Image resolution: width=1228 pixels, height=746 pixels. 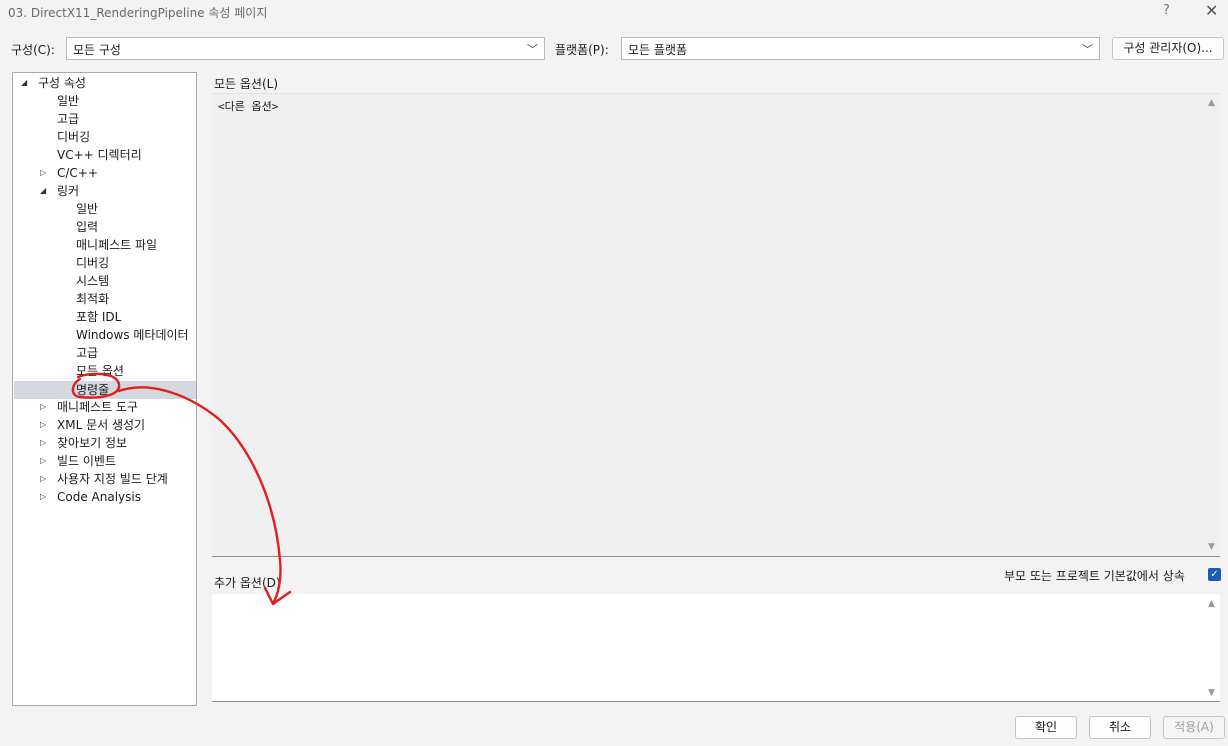 I want to click on annotation-overlay, so click(x=181, y=489).